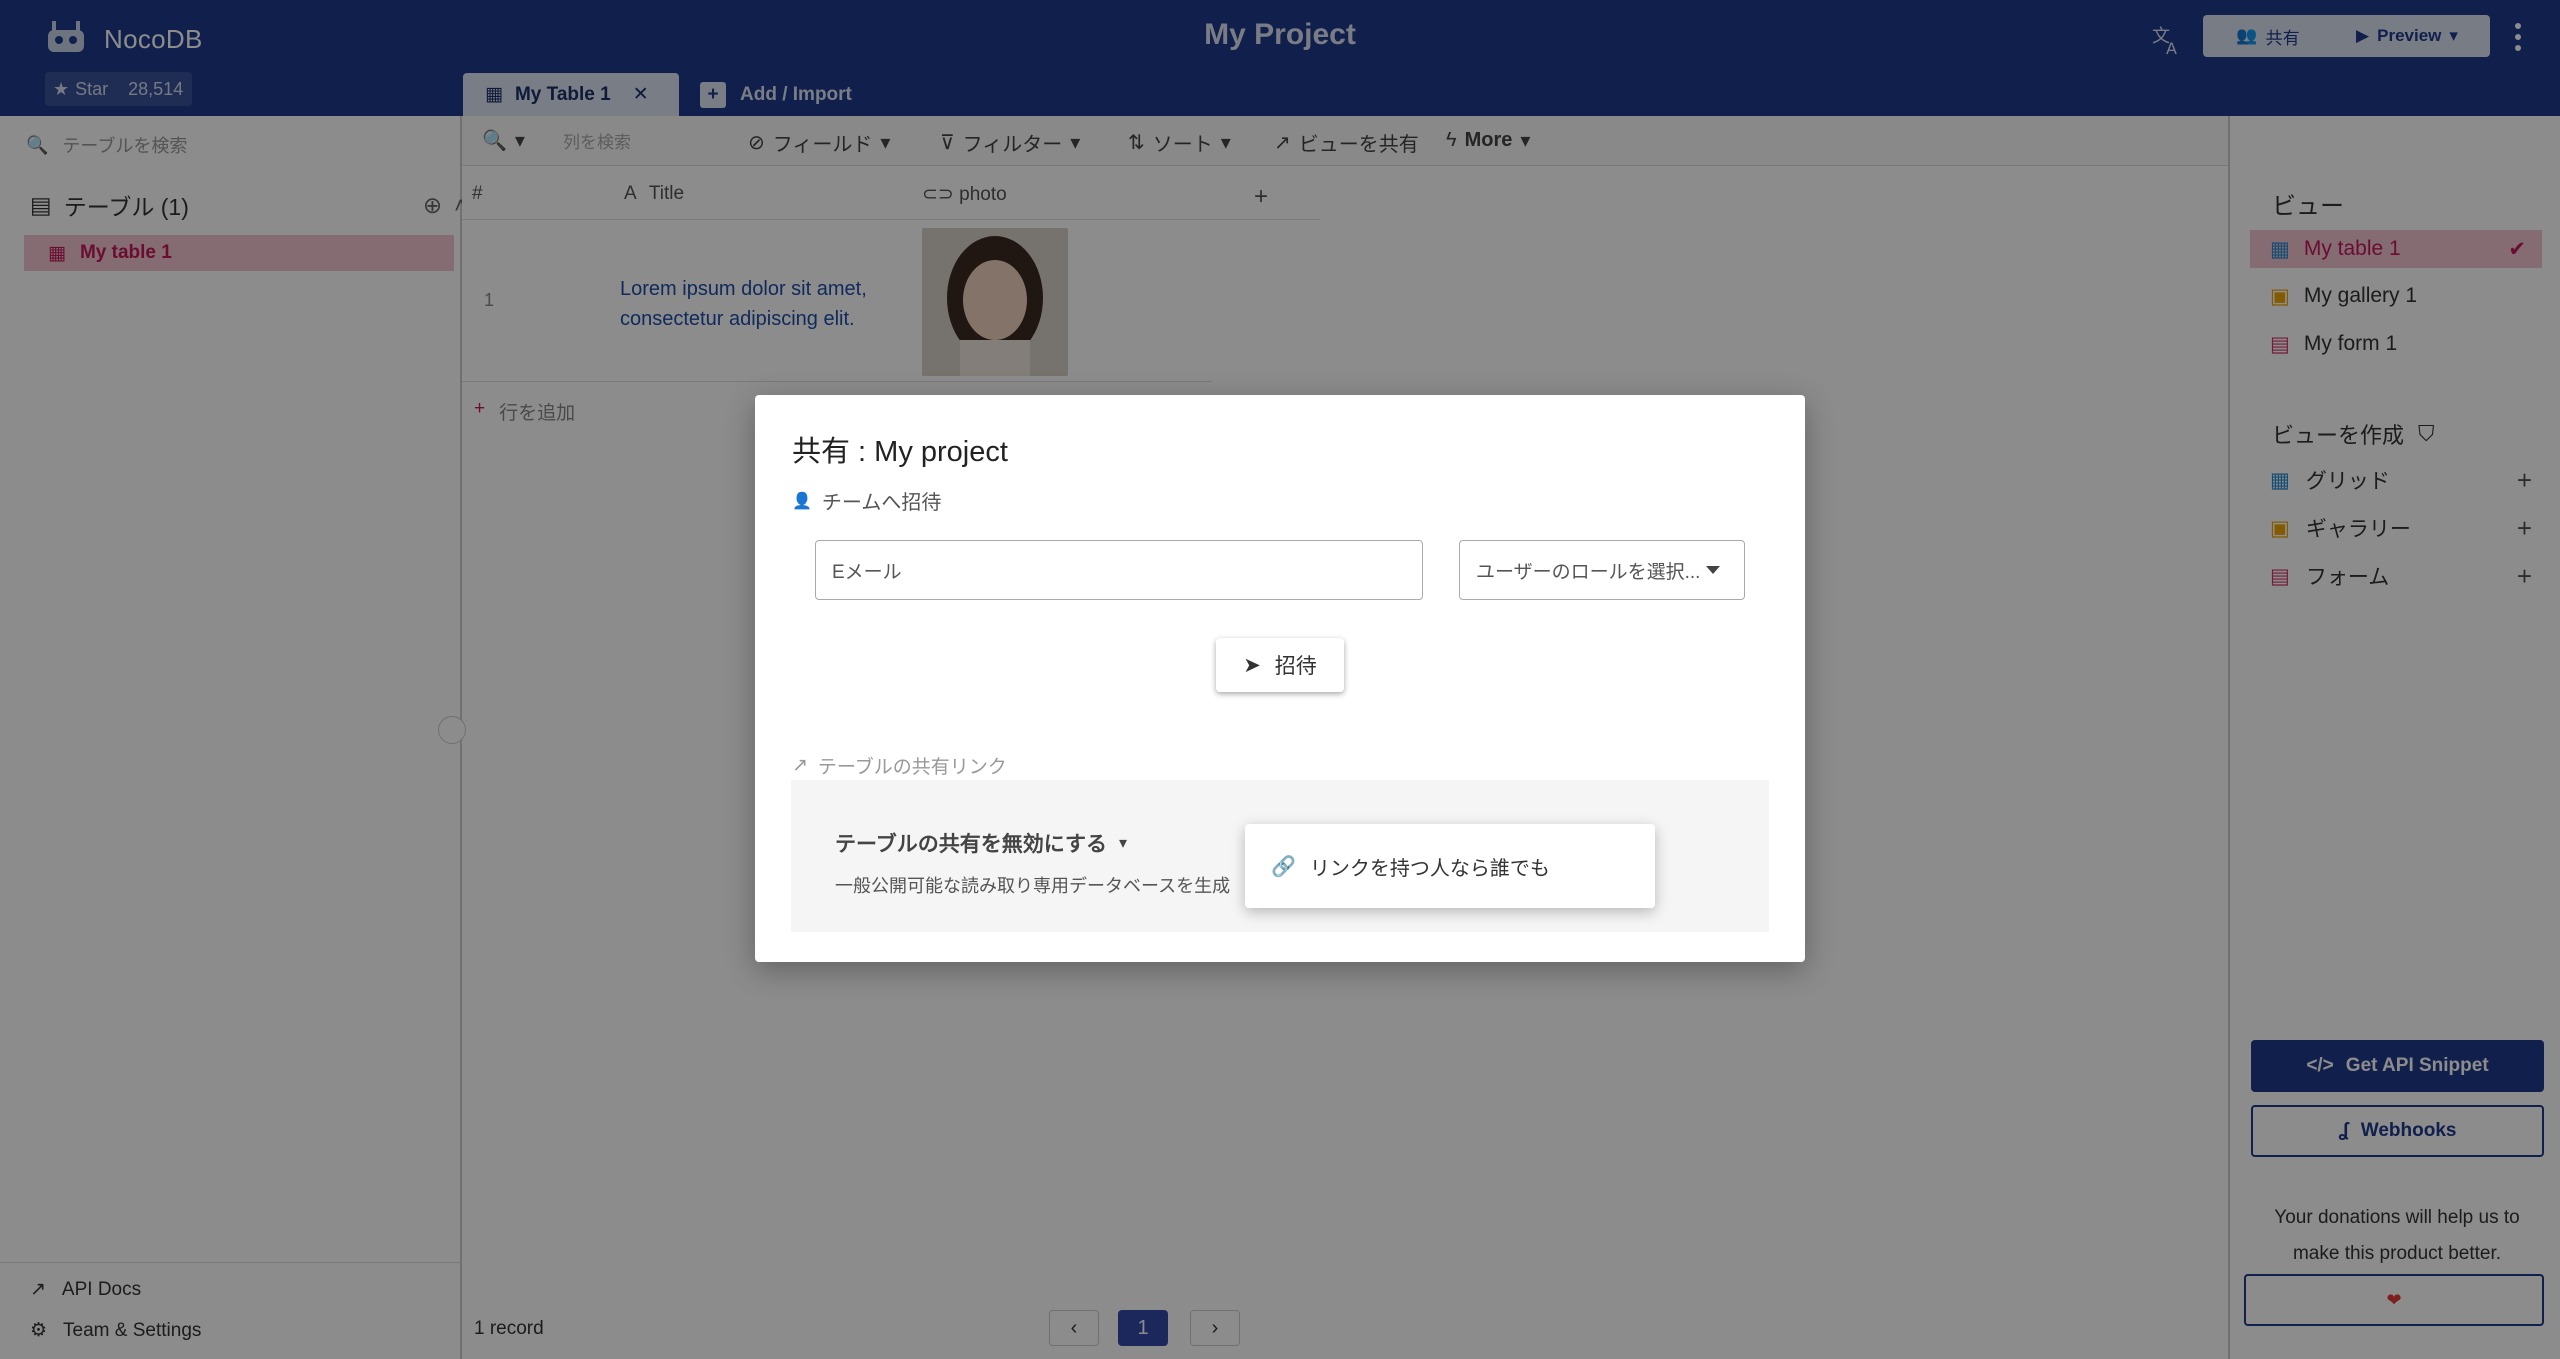  I want to click on chevron-down-icon: ▾, so click(1122, 843).